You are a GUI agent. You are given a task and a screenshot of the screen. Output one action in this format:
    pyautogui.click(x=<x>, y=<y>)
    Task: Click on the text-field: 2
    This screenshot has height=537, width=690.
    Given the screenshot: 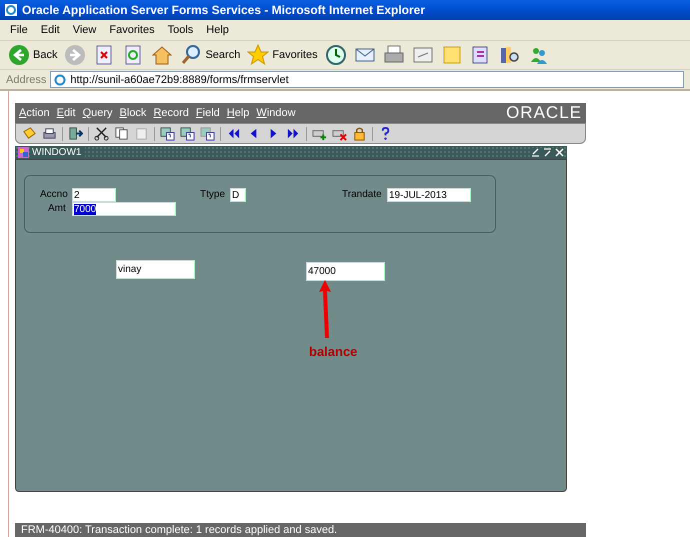 What is the action you would take?
    pyautogui.click(x=94, y=195)
    